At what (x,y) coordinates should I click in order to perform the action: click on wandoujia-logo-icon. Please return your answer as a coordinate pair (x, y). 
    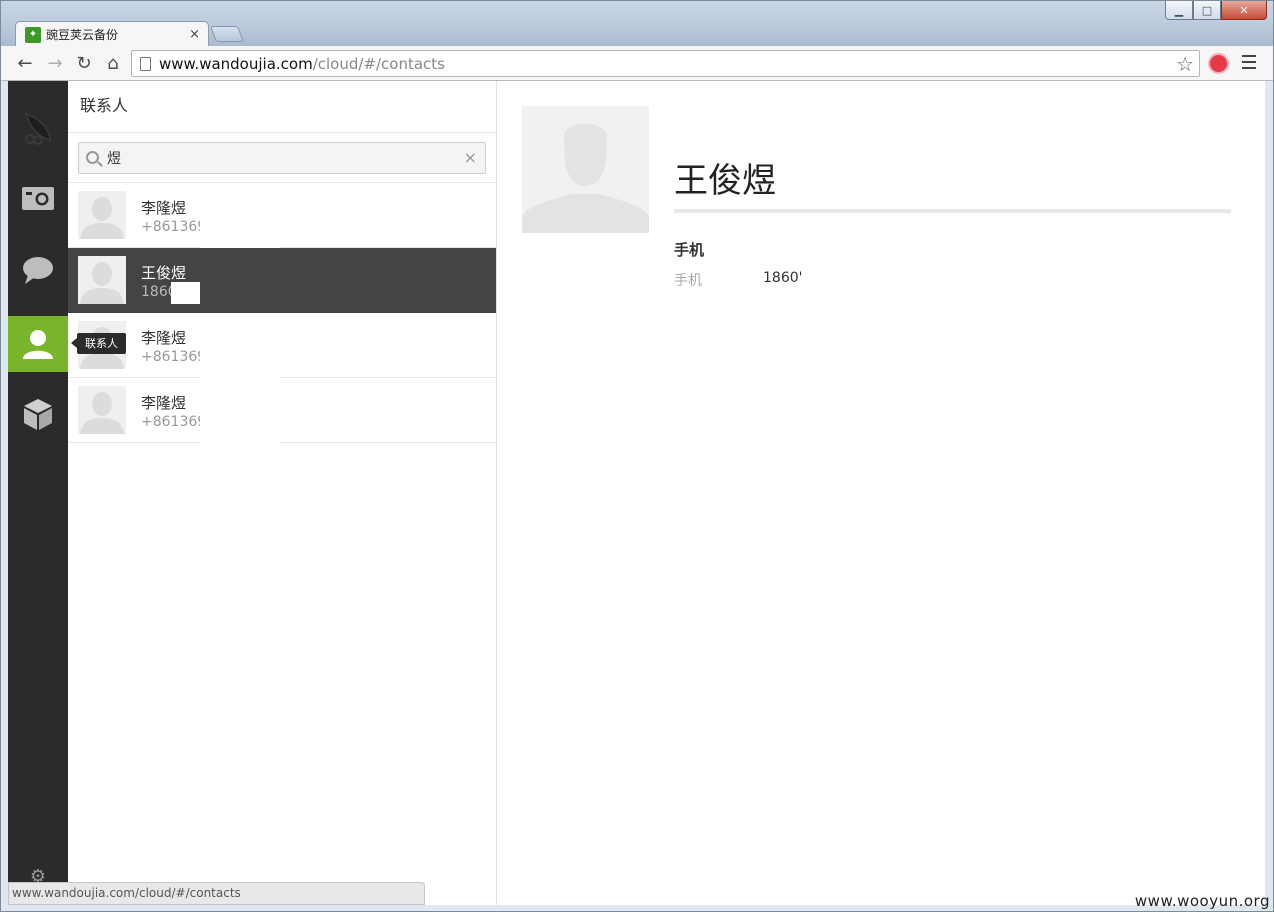
    Looking at the image, I should click on (38, 128).